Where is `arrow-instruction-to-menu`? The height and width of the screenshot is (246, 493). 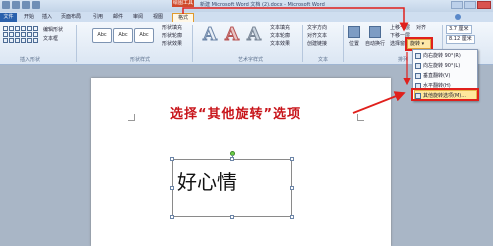
arrow-instruction-to-menu is located at coordinates (379, 102).